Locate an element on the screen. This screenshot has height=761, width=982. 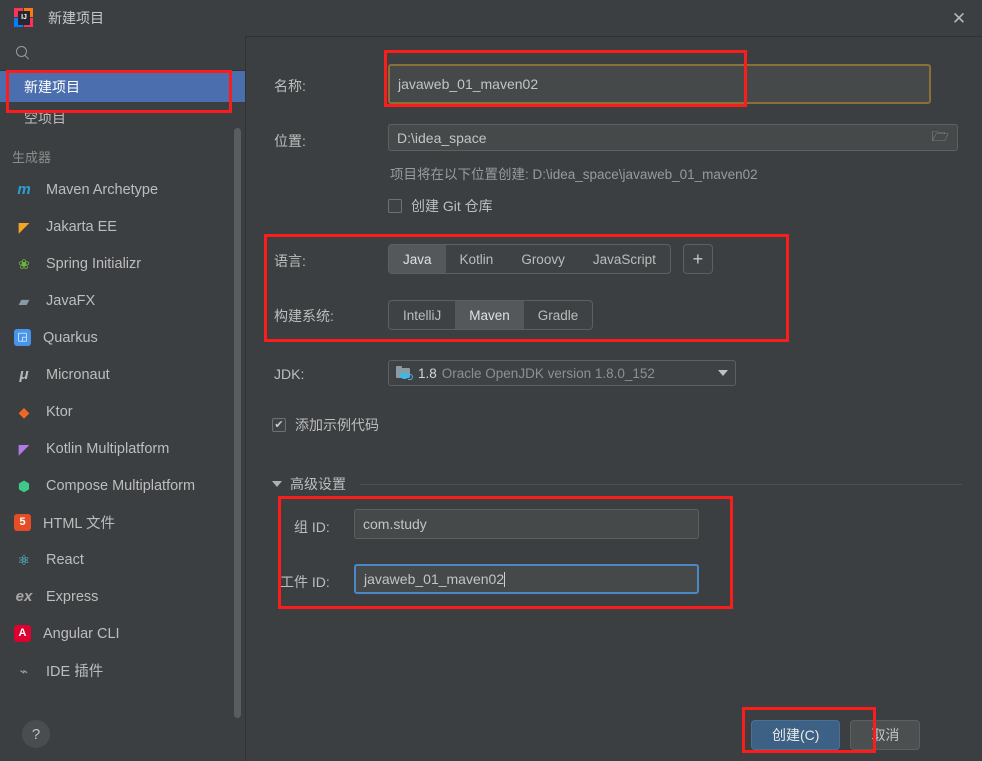
language-option-kotlin: Kotlin is located at coordinates (477, 259).